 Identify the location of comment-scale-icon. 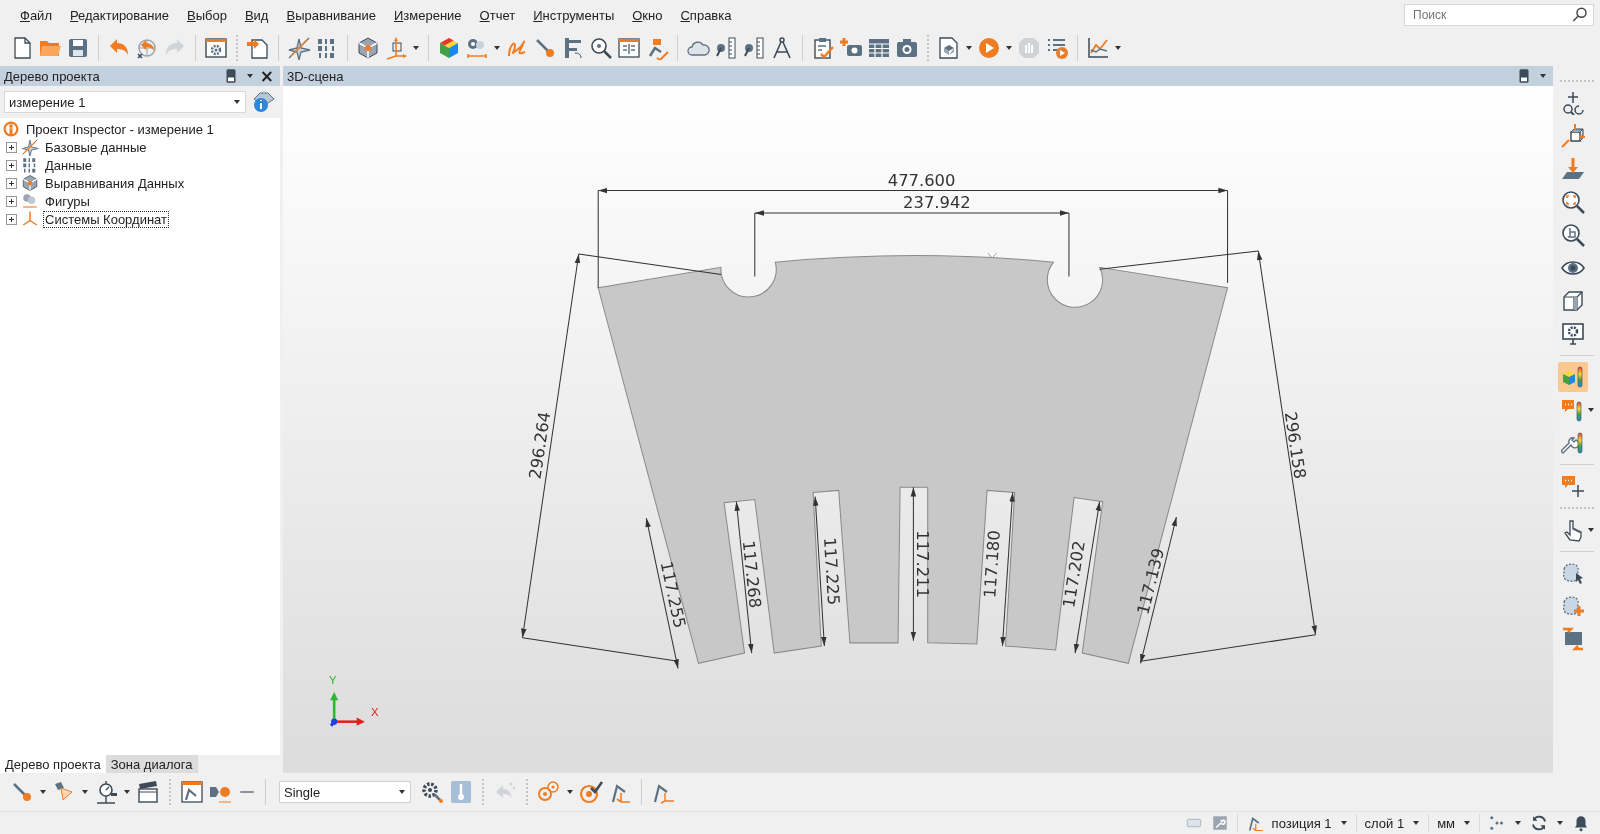
(1573, 410).